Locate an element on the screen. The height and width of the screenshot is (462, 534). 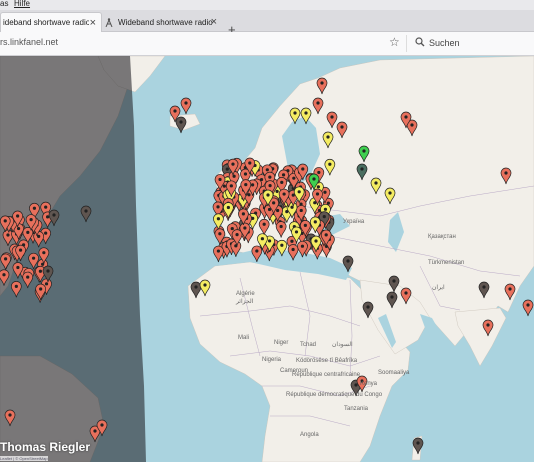
map-label: Algérie is located at coordinates (245, 294).